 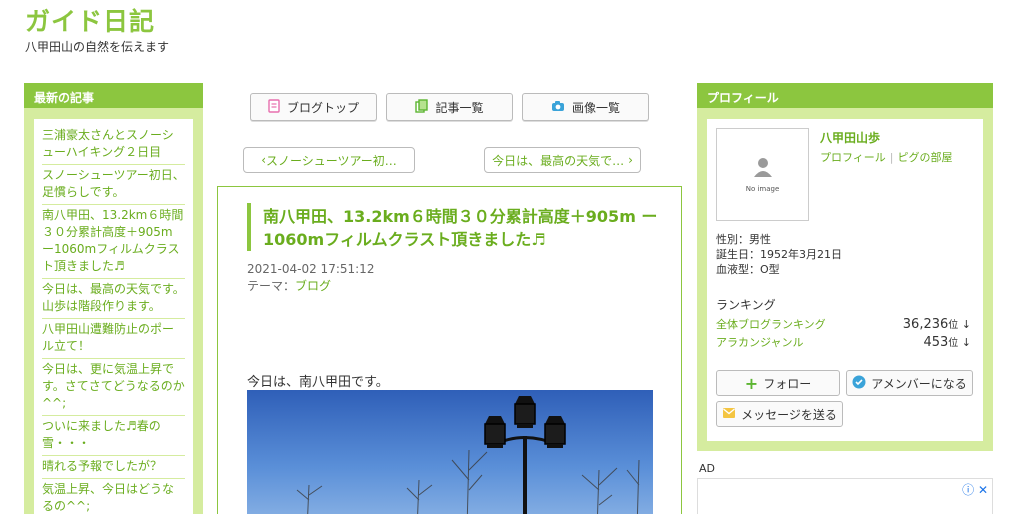 I want to click on amember-button: アメンバーになる, so click(x=909, y=383).